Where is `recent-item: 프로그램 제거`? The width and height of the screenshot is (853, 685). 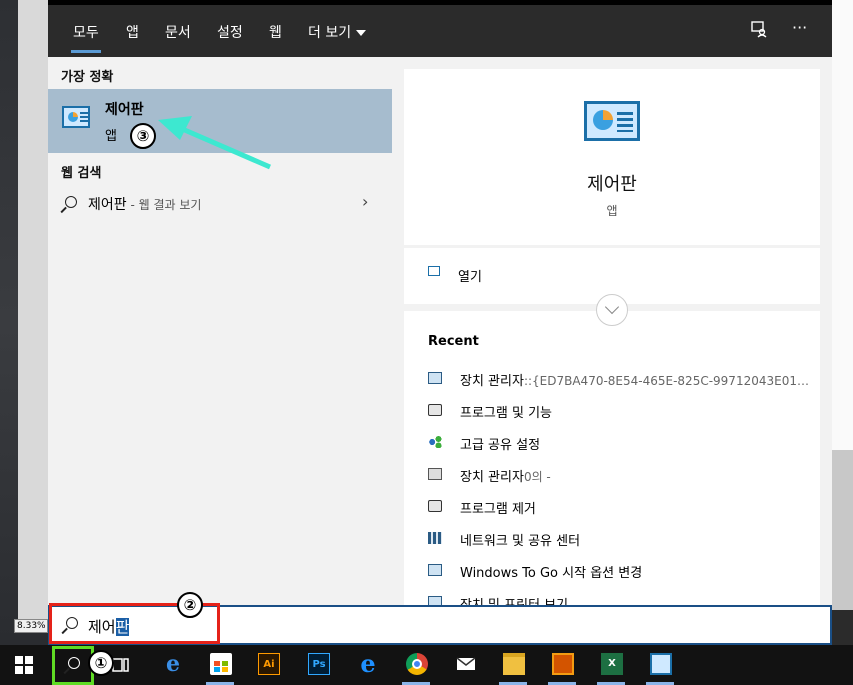
recent-item: 프로그램 제거 is located at coordinates (623, 507).